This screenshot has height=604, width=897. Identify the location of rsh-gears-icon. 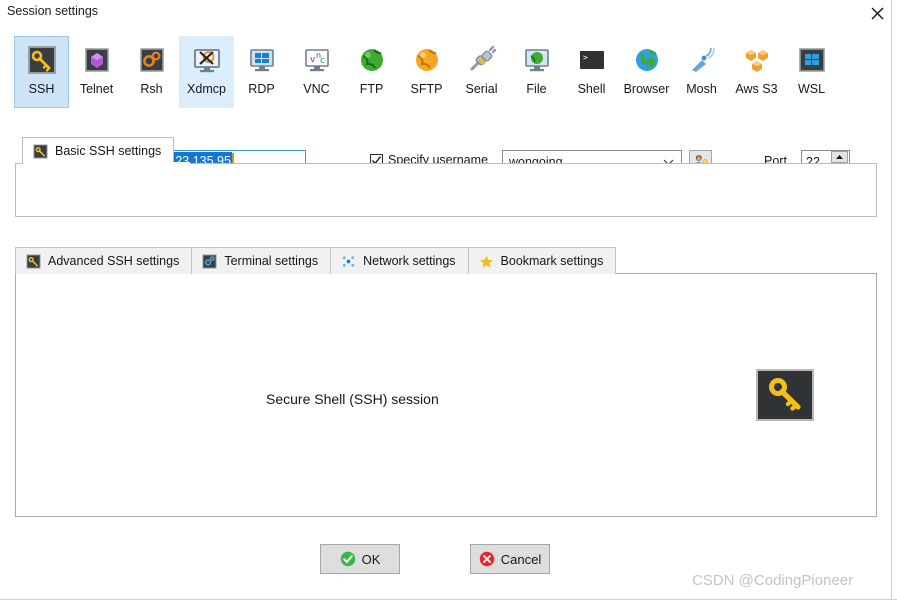
(151, 60).